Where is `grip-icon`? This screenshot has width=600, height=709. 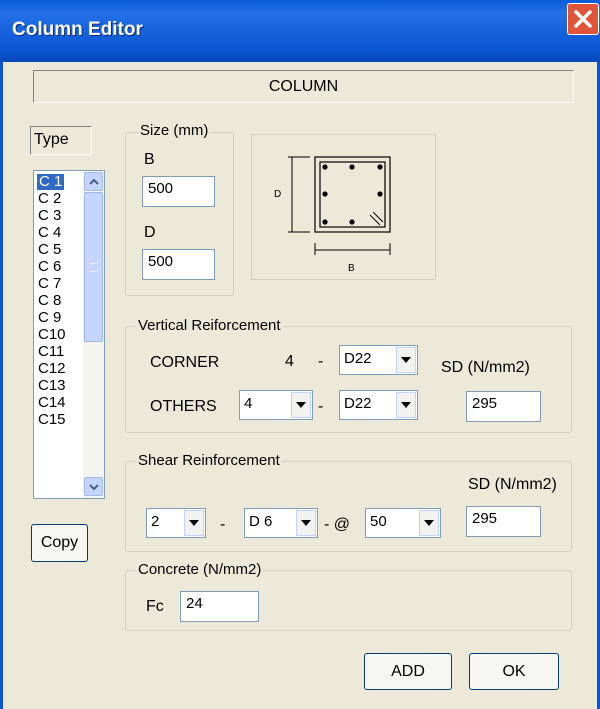 grip-icon is located at coordinates (94, 267).